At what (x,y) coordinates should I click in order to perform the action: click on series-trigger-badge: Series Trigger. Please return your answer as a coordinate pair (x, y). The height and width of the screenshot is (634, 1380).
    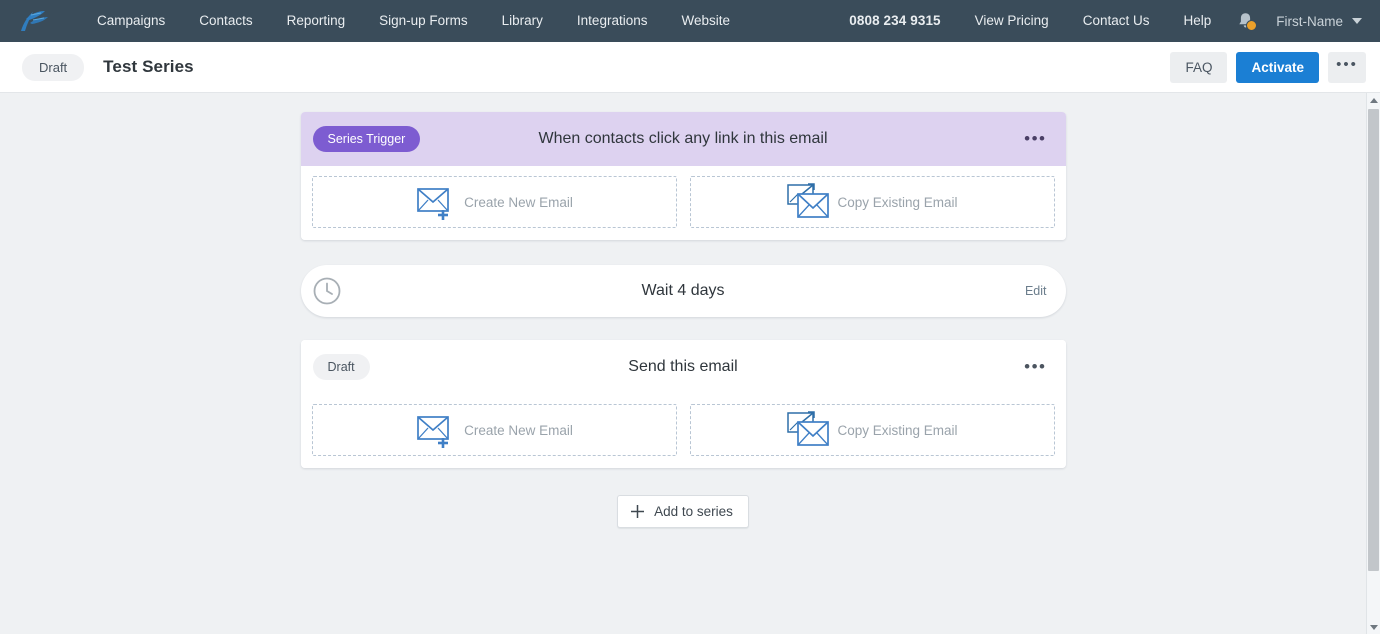
    Looking at the image, I should click on (366, 139).